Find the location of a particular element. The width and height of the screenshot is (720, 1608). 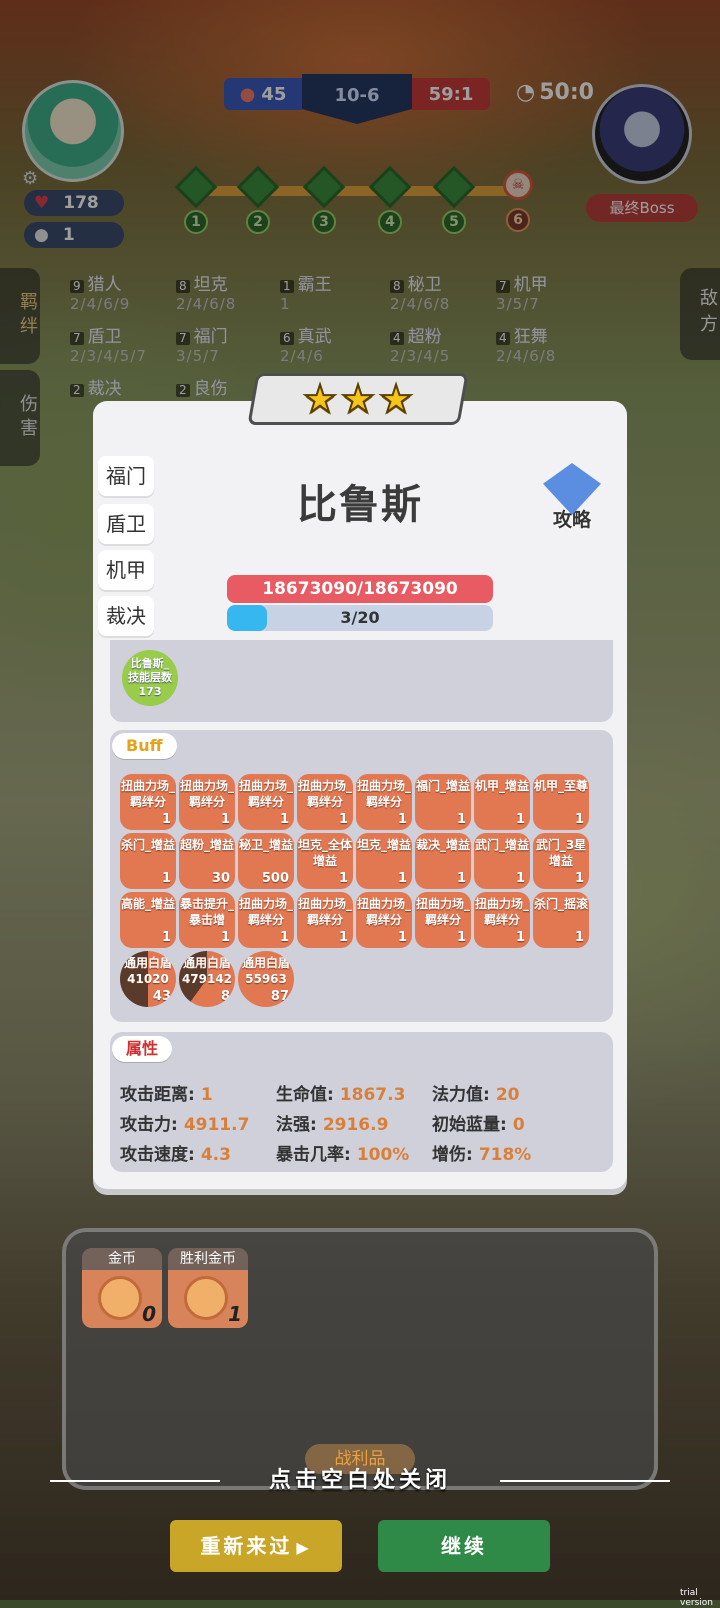

shield-count: 8 is located at coordinates (225, 996).